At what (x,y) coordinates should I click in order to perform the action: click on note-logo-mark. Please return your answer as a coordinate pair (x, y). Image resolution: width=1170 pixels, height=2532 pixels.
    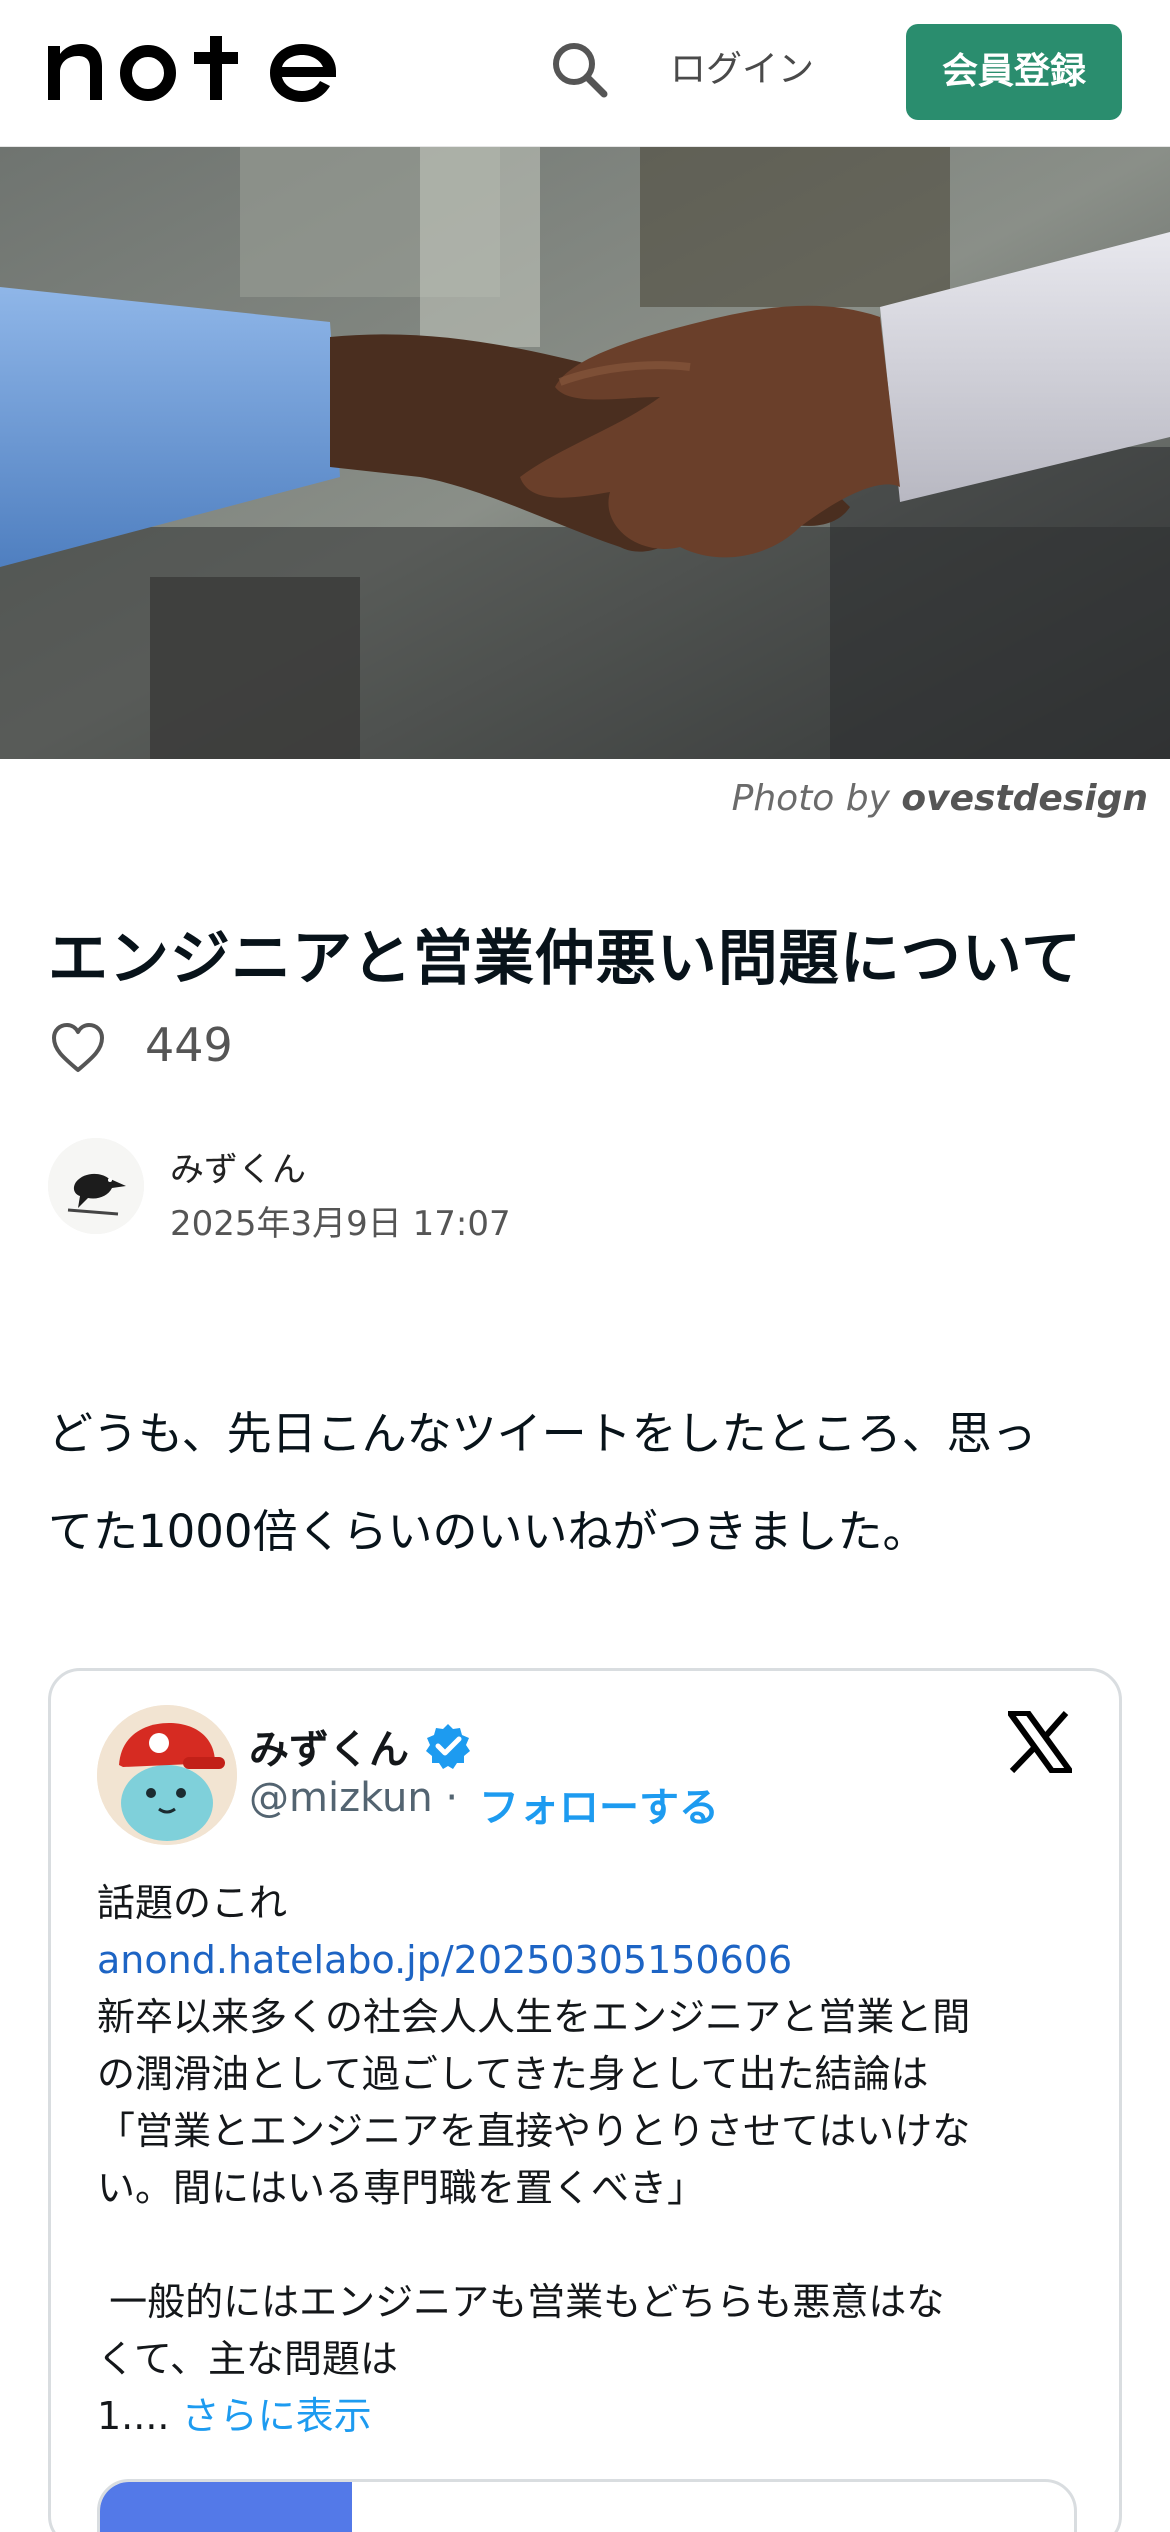
    Looking at the image, I should click on (192, 69).